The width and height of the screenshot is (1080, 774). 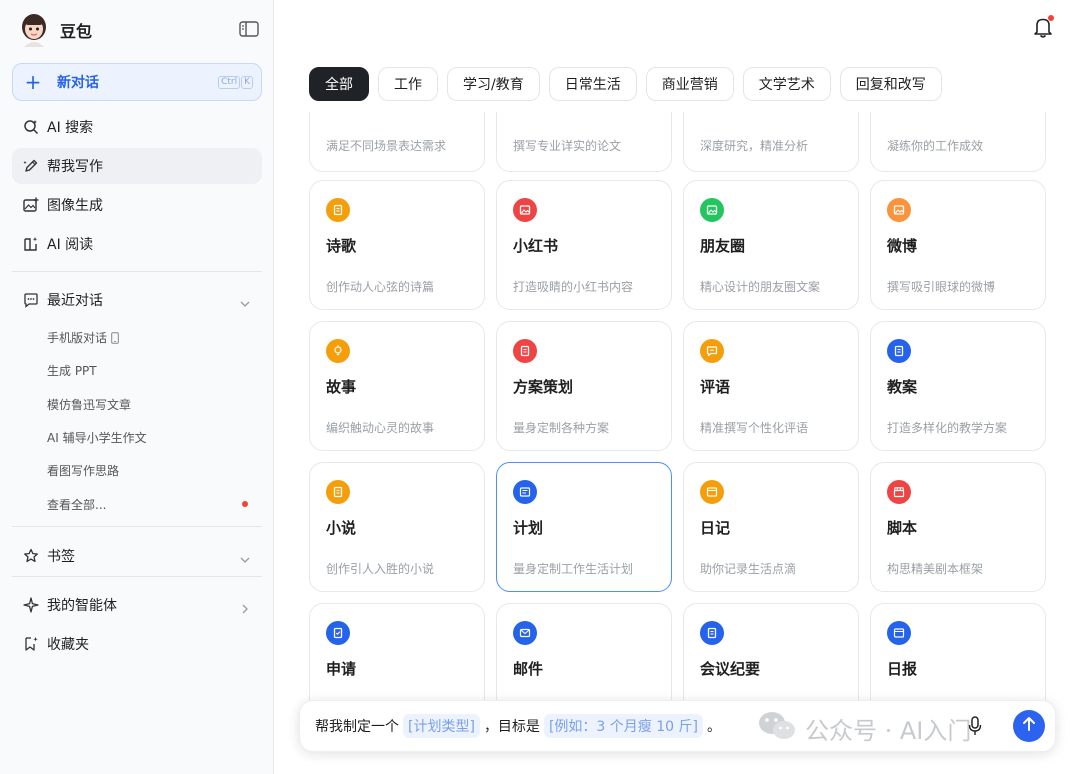 I want to click on template-card-lesson-plan: 教案 打造多样化的教学方案, so click(x=958, y=386).